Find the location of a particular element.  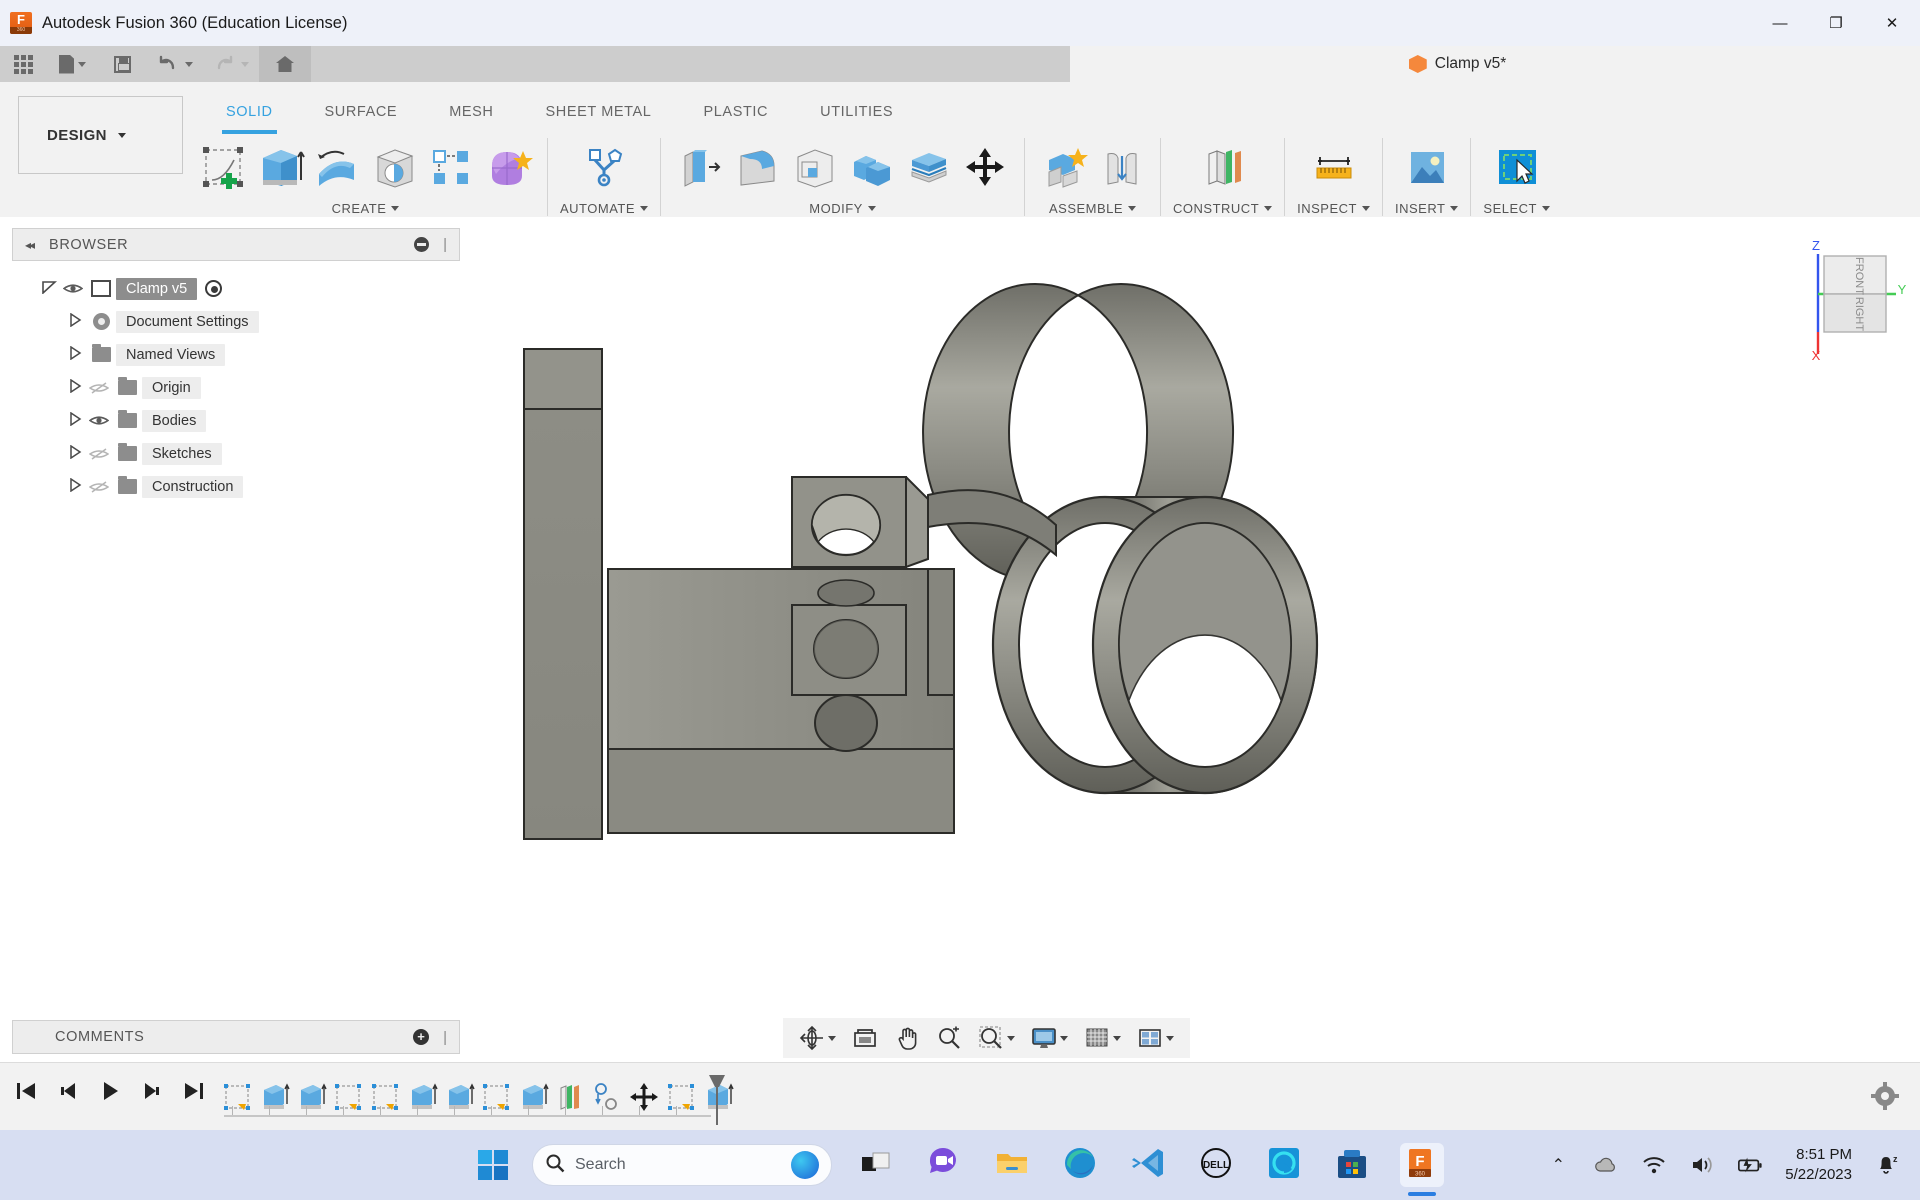

extrude-icon is located at coordinates (280, 167).